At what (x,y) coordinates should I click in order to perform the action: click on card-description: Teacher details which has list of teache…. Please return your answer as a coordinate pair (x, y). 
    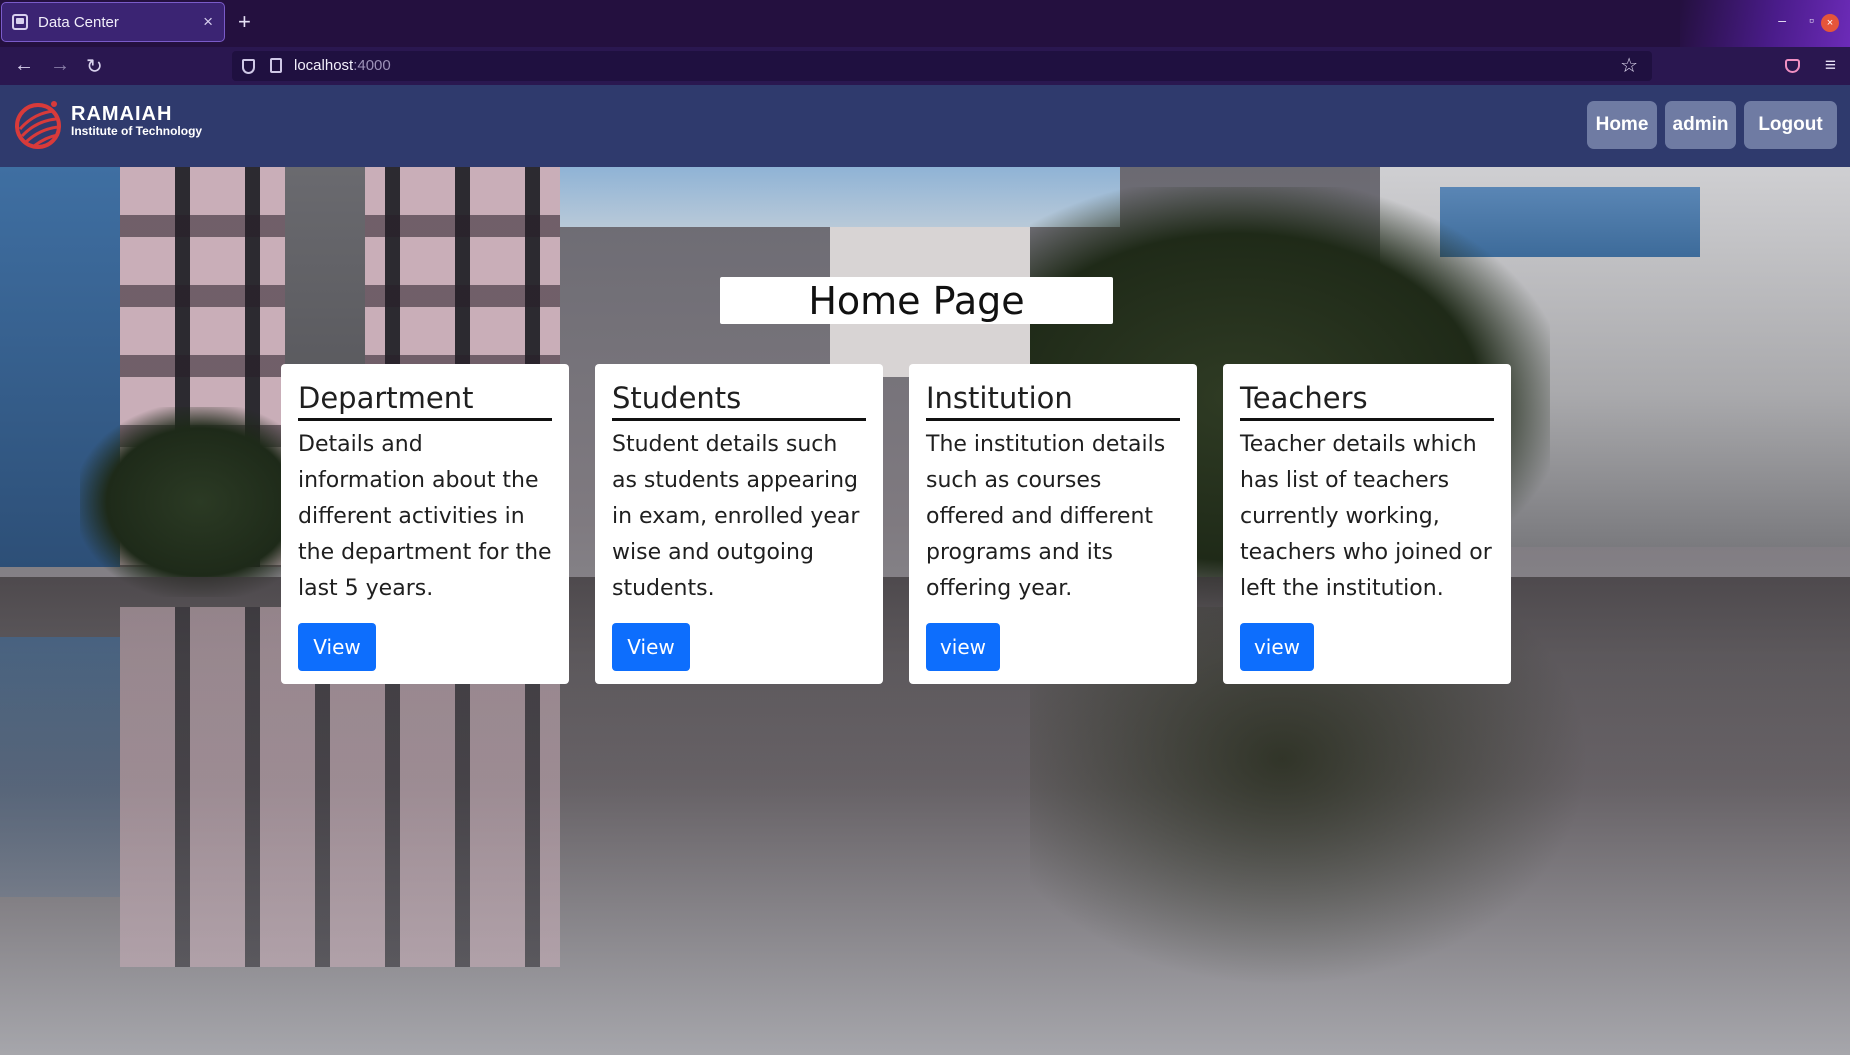
    Looking at the image, I should click on (1366, 516).